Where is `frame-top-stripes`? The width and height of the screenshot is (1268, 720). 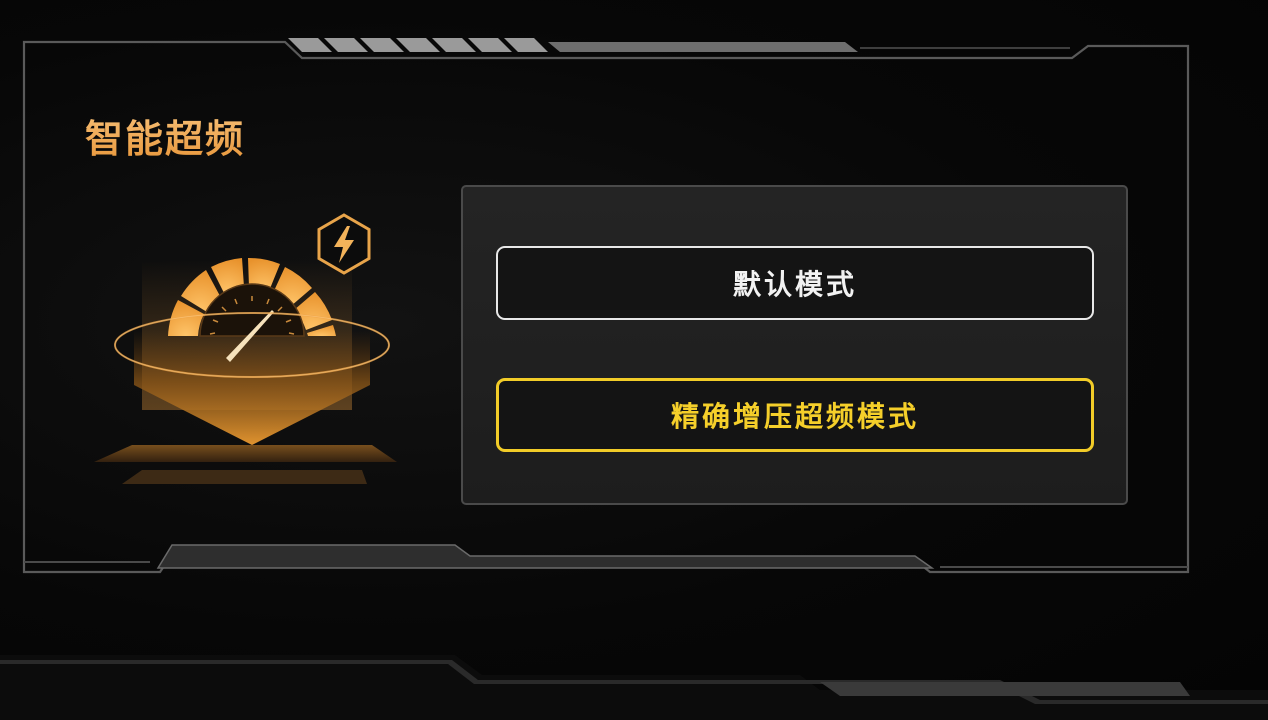 frame-top-stripes is located at coordinates (418, 45).